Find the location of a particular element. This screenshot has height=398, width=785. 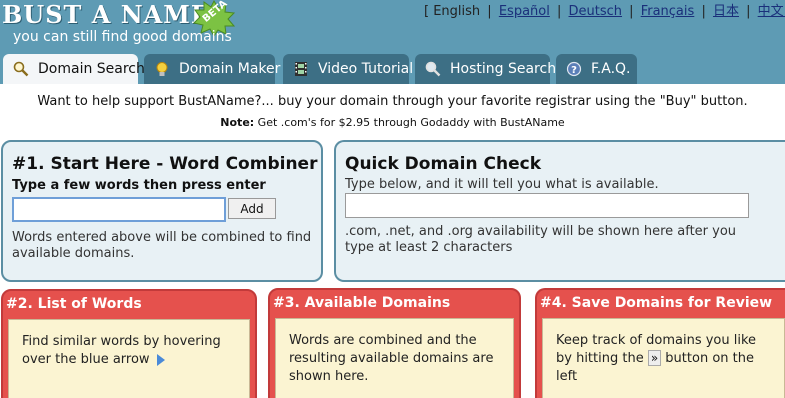

lang-francais: Français is located at coordinates (668, 11).